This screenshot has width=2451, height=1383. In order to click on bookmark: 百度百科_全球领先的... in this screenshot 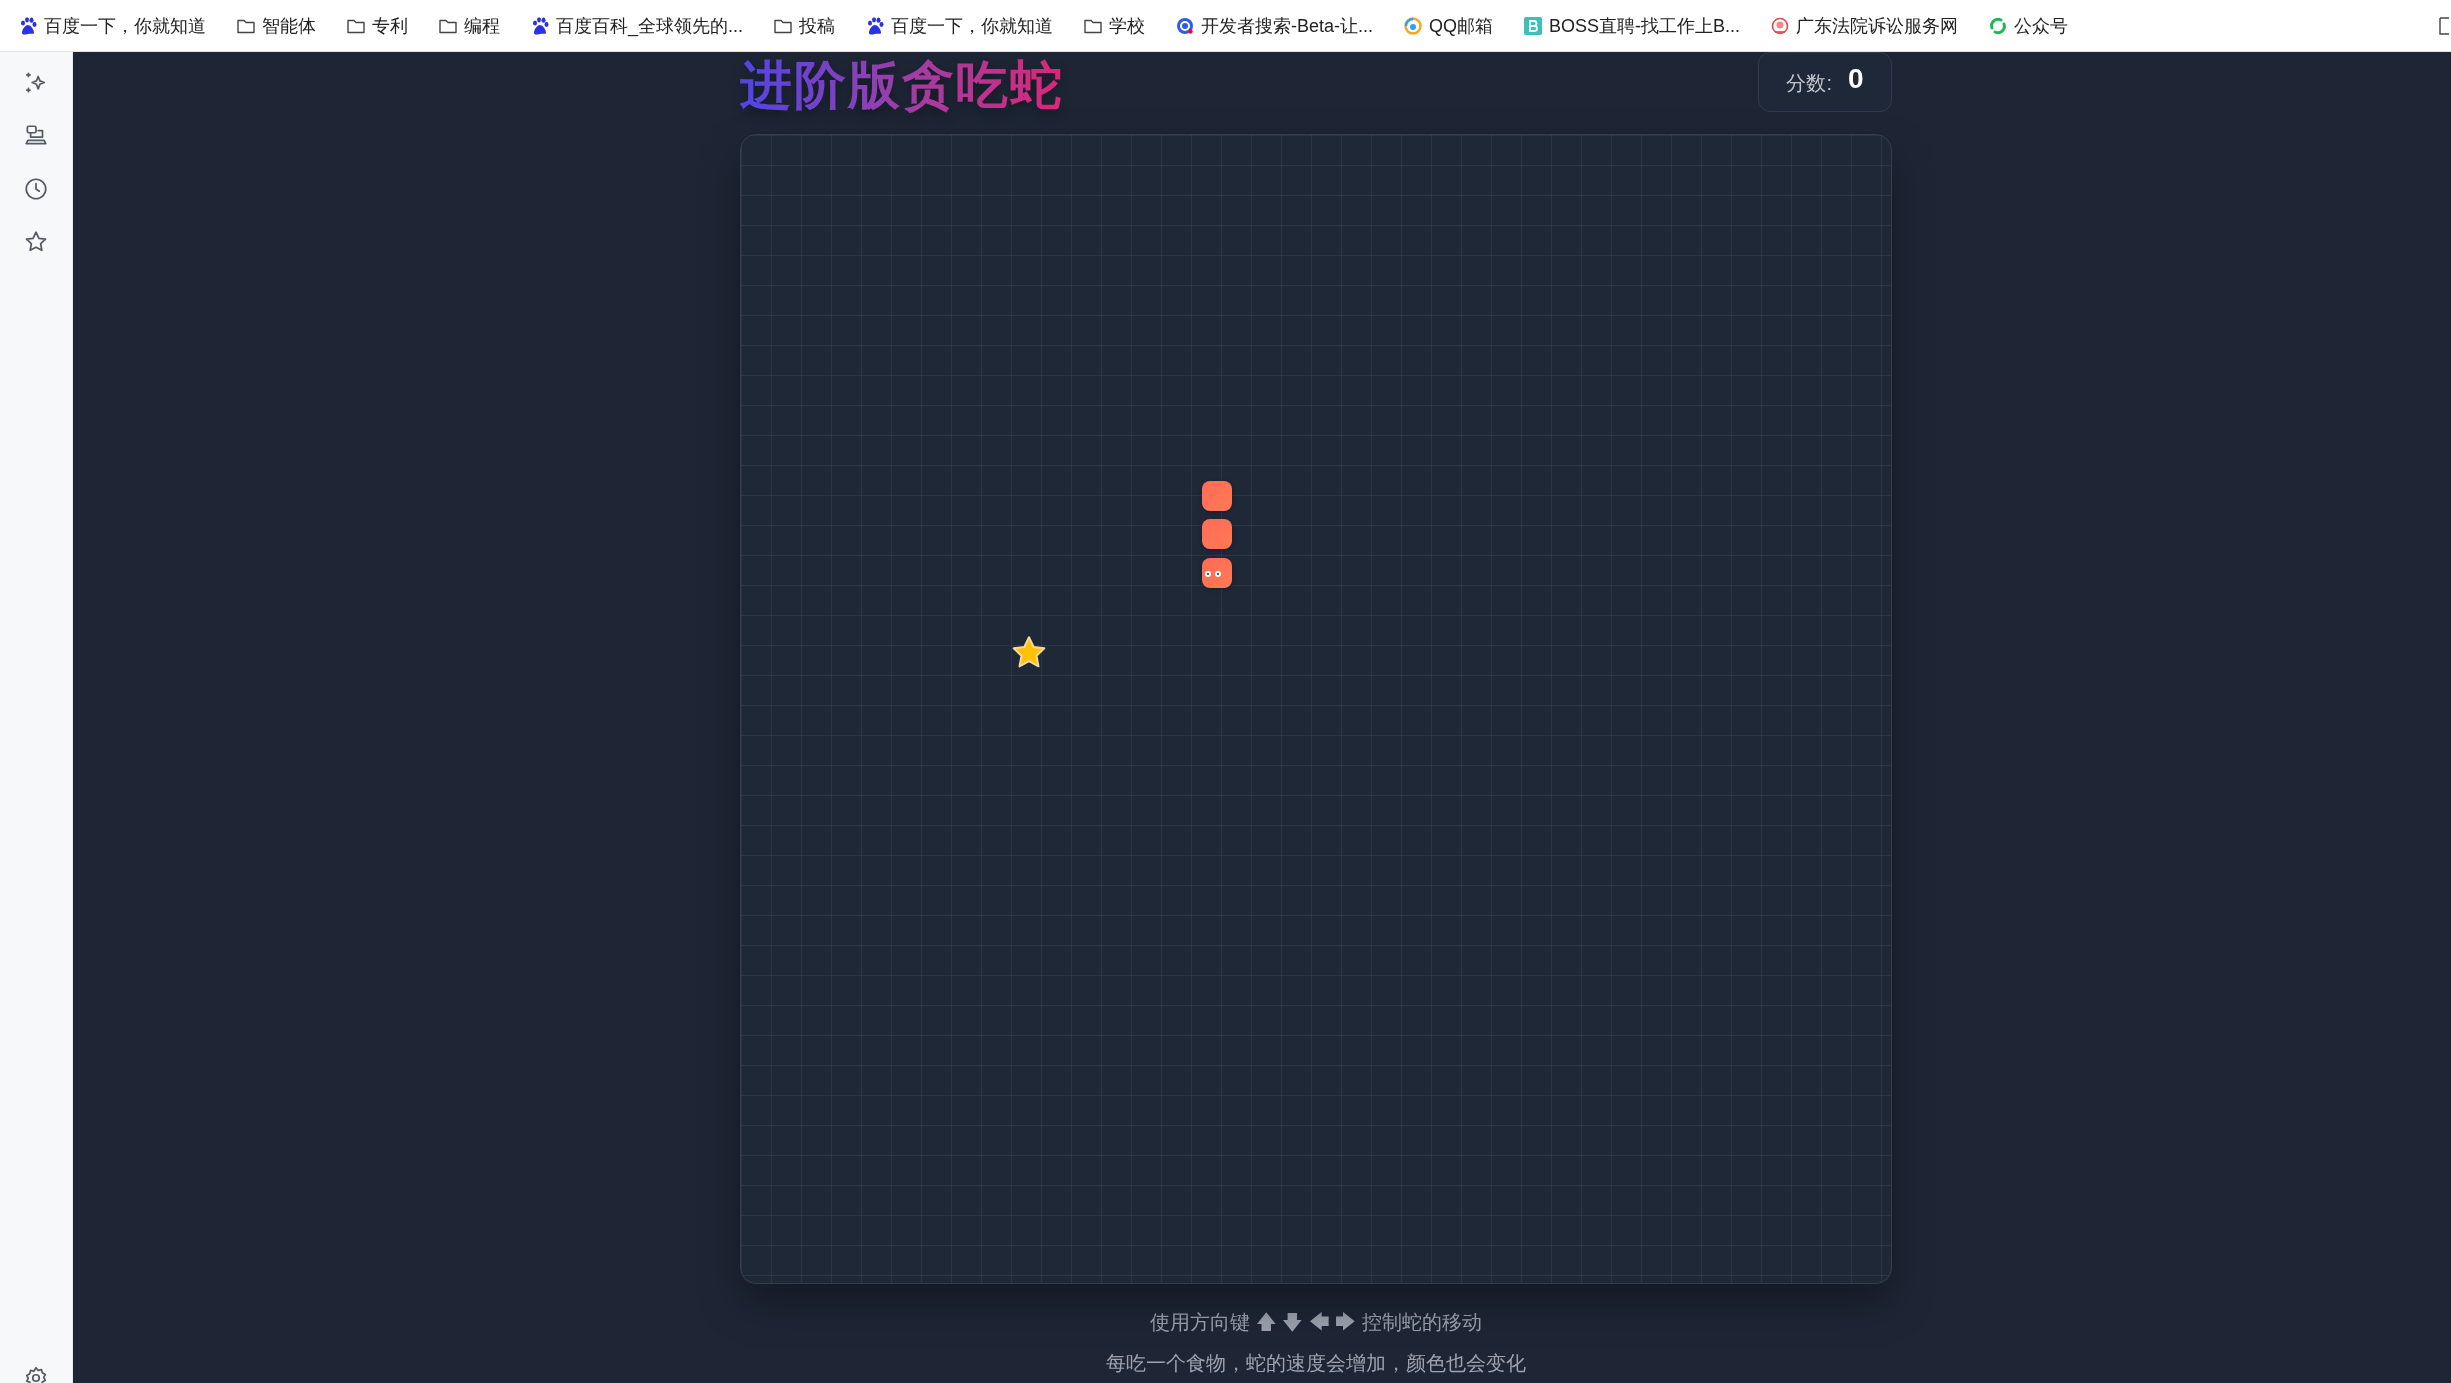, I will do `click(636, 25)`.